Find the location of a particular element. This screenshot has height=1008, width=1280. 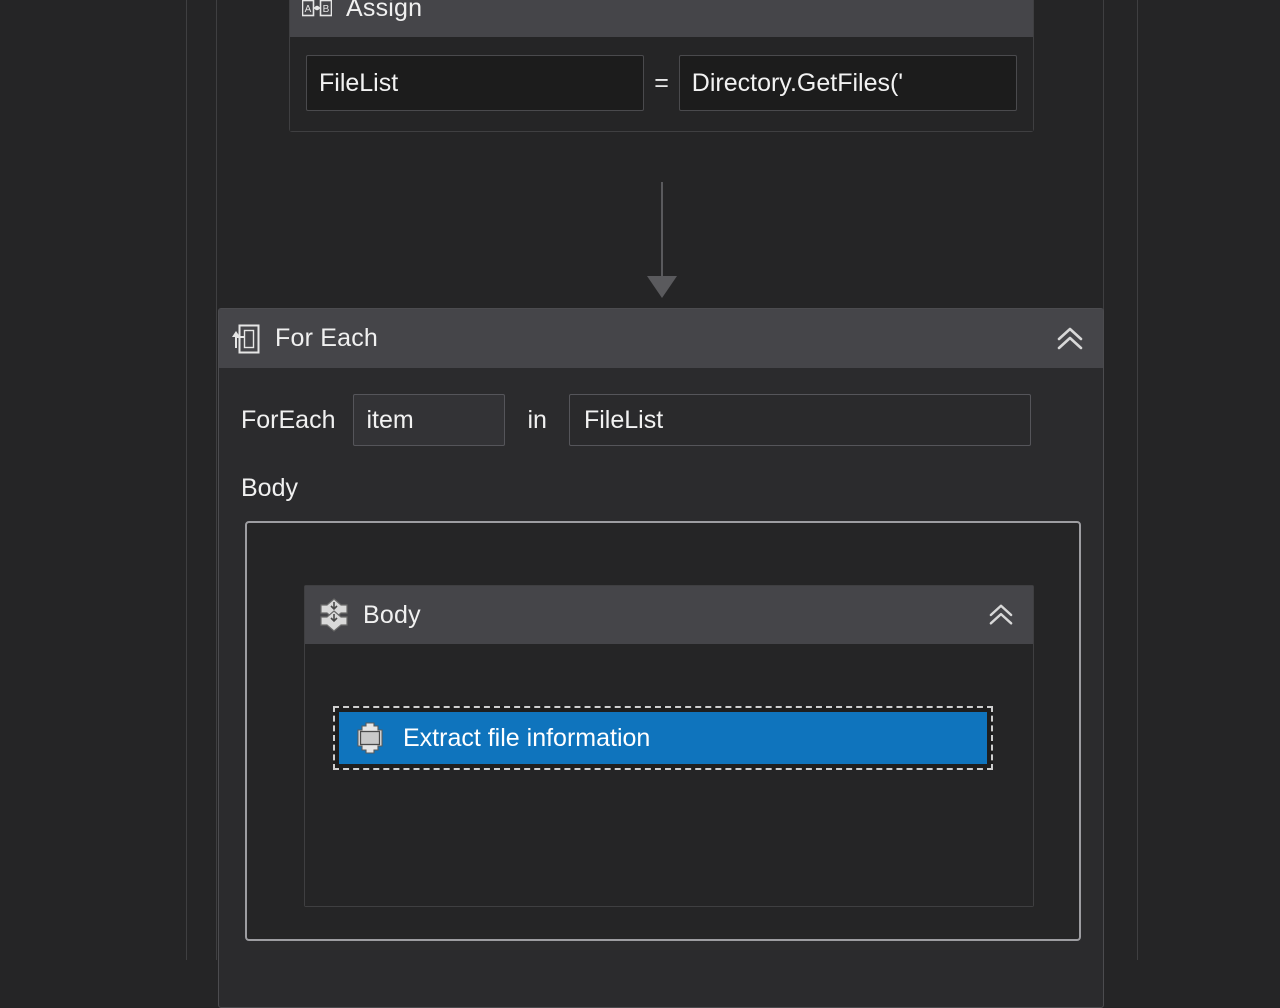

selected-activity-outline: Extract file information is located at coordinates (663, 738).